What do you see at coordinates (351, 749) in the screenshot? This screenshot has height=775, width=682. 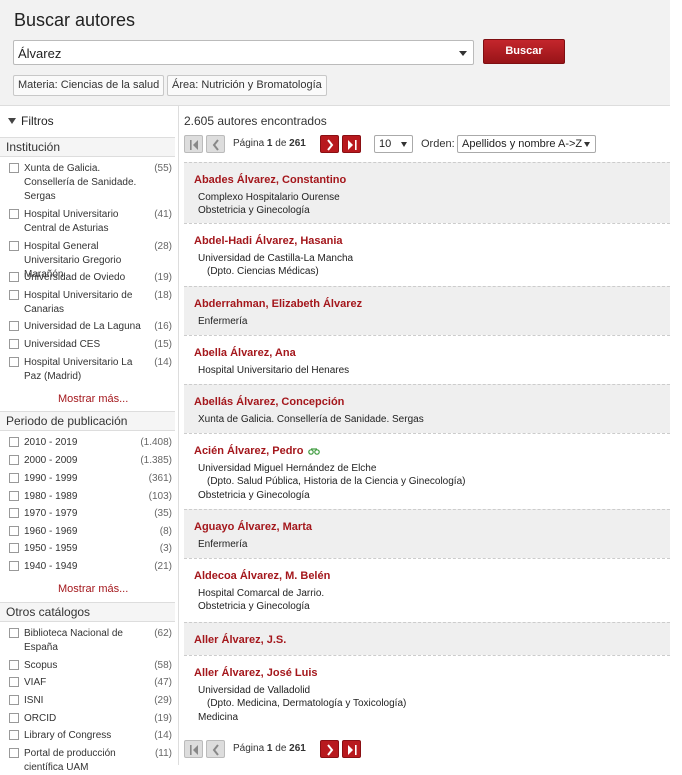 I see `last-page-button-bottom` at bounding box center [351, 749].